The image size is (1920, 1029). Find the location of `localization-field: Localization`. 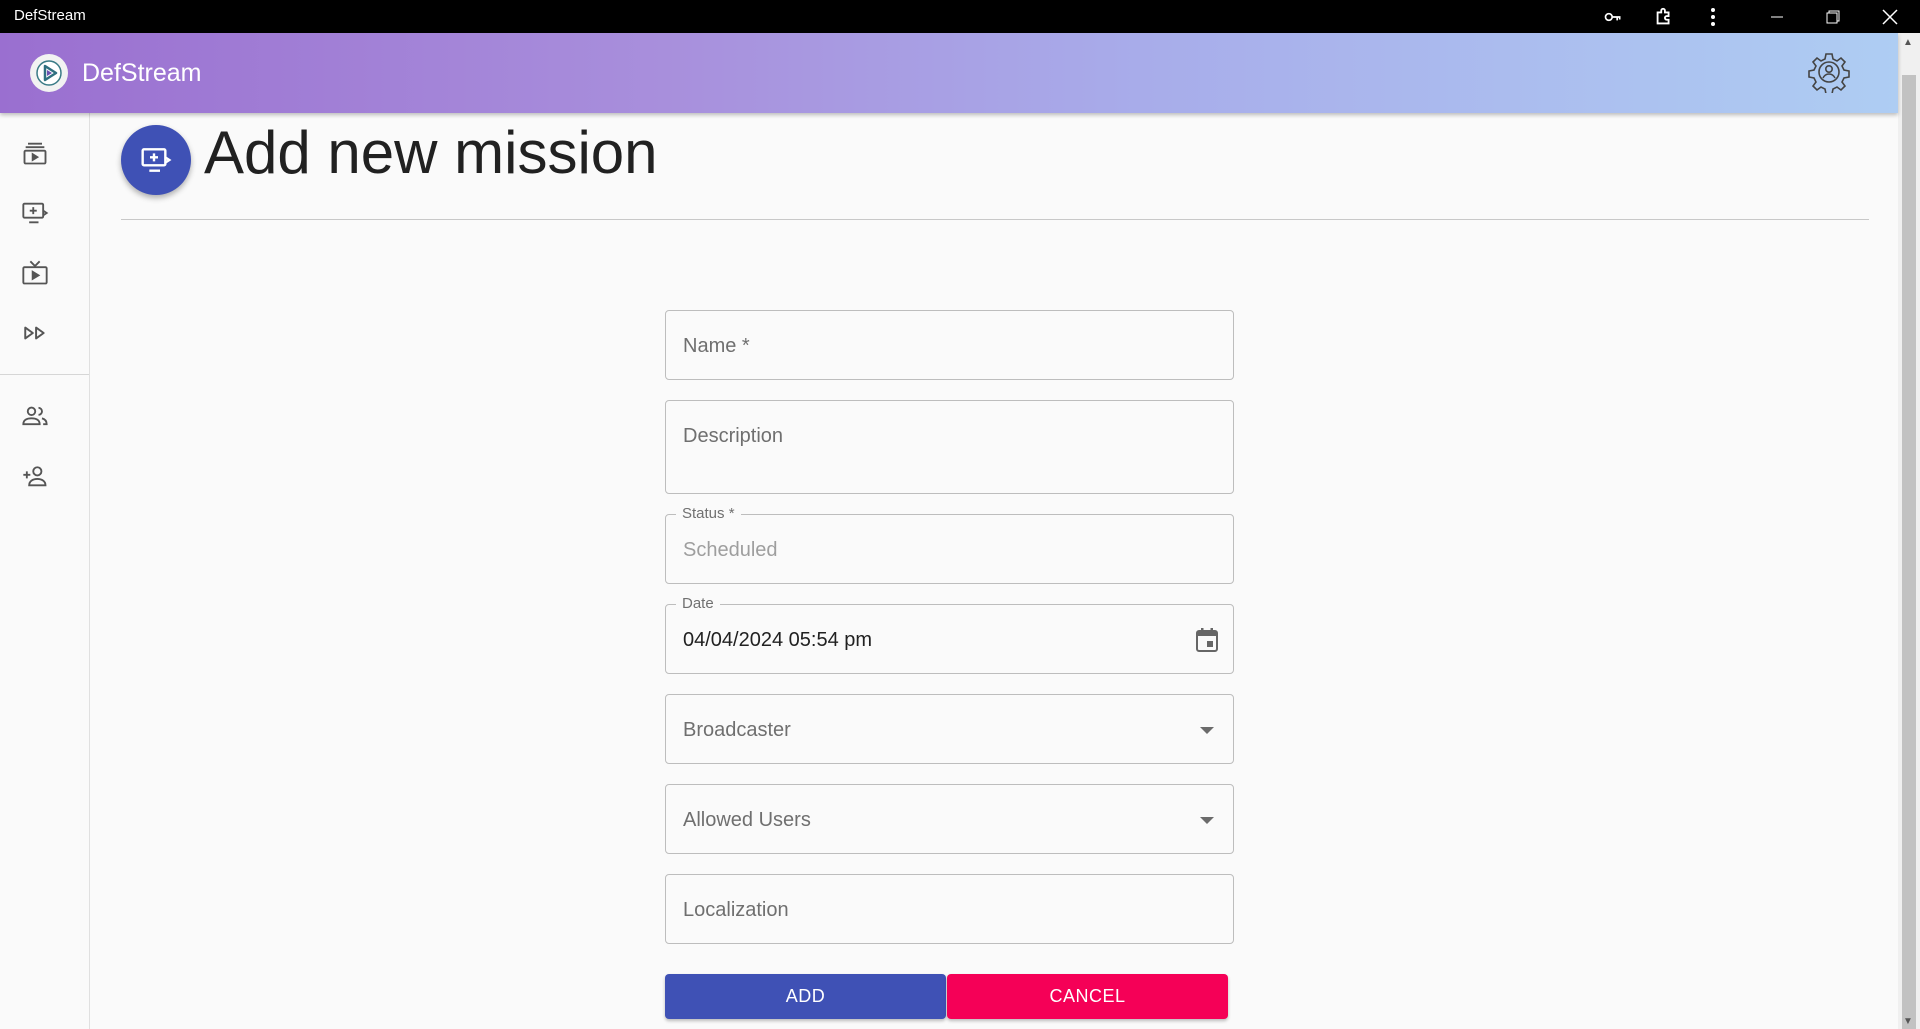

localization-field: Localization is located at coordinates (949, 909).